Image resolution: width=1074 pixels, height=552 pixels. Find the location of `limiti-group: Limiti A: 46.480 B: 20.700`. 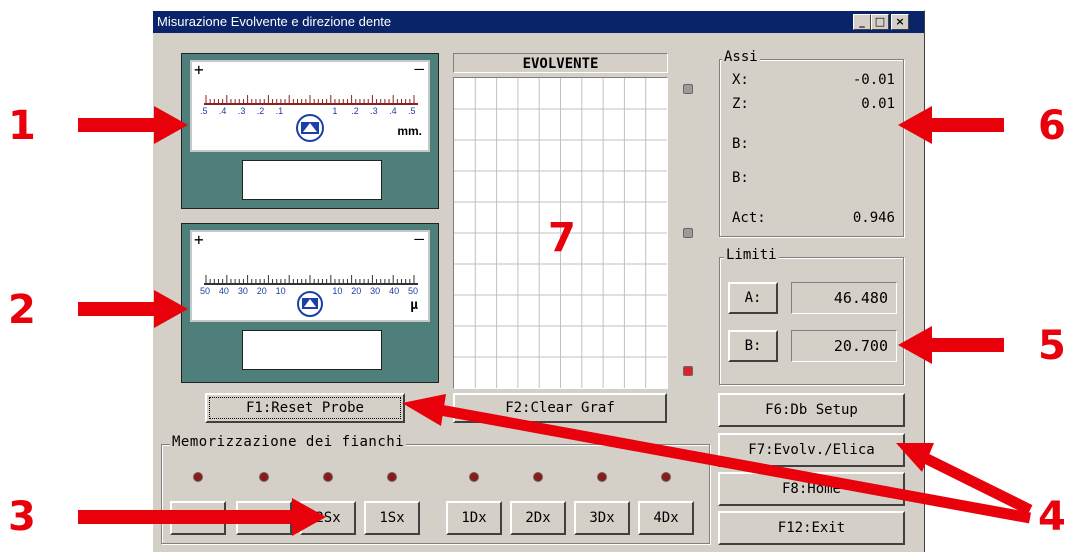

limiti-group: Limiti A: 46.480 B: 20.700 is located at coordinates (811, 316).